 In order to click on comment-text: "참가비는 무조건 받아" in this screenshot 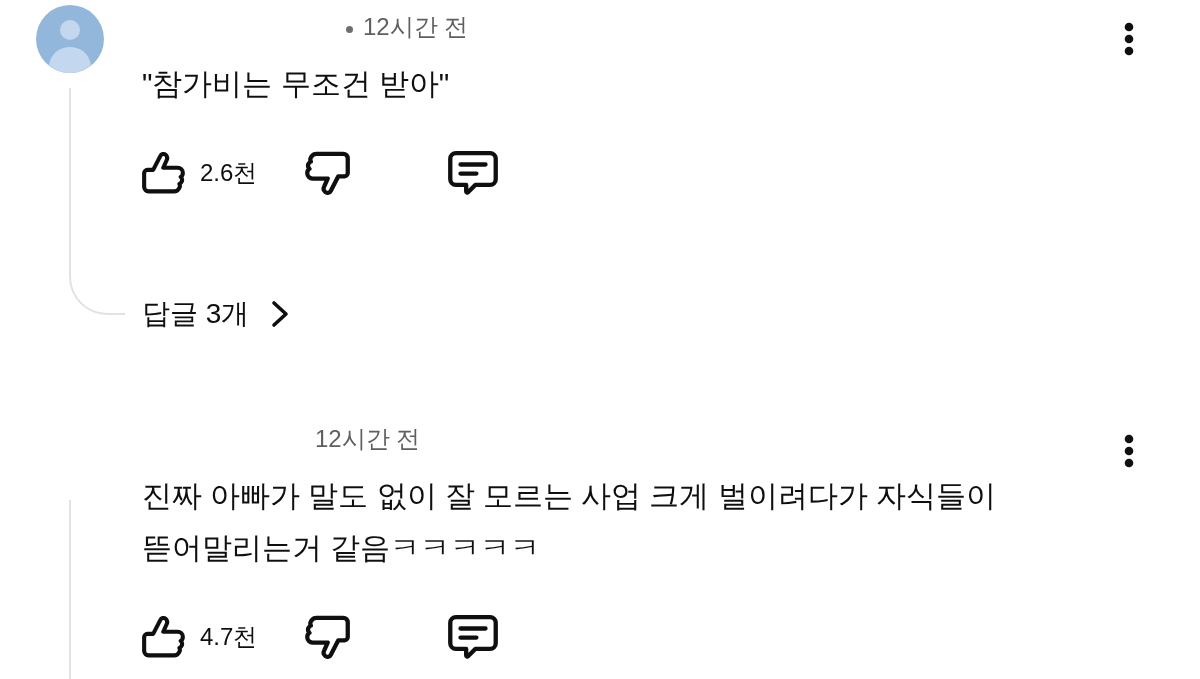, I will do `click(296, 84)`.